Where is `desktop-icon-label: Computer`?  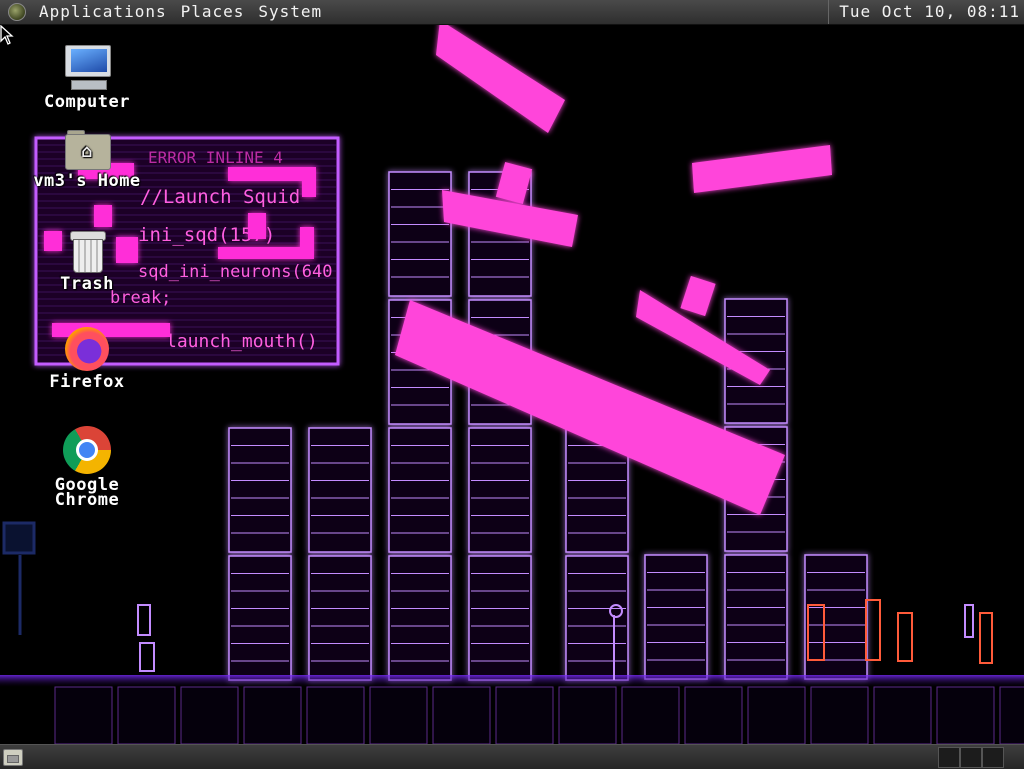 desktop-icon-label: Computer is located at coordinates (87, 102).